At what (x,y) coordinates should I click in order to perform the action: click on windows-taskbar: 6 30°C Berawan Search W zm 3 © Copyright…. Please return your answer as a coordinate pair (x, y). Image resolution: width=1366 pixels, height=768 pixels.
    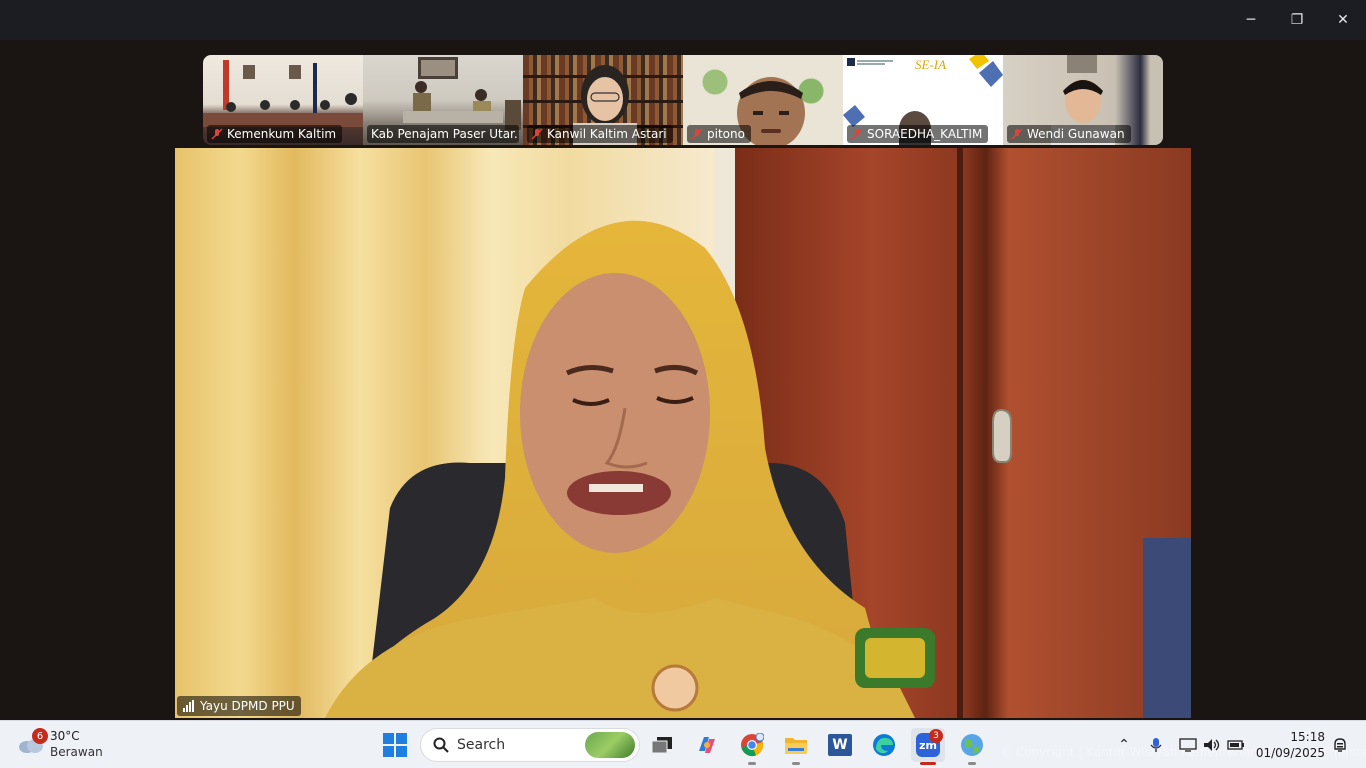
    Looking at the image, I should click on (683, 744).